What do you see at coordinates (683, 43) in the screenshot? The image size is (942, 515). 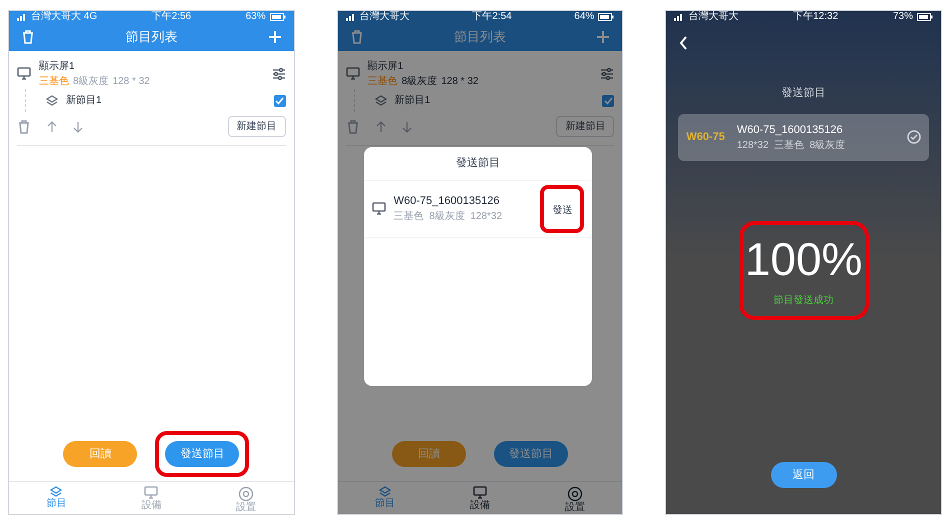 I see `back-icon` at bounding box center [683, 43].